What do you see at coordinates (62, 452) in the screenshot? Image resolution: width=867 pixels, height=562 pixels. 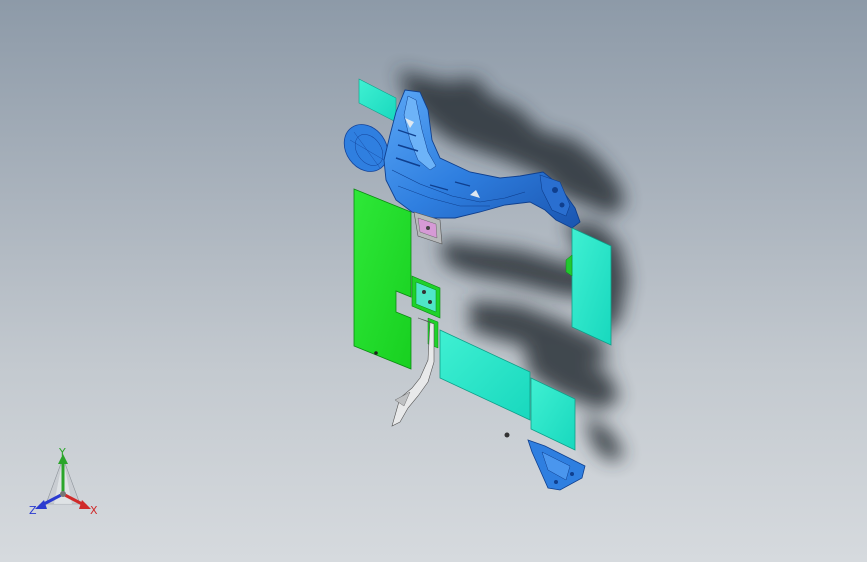 I see `triad-y-label: Y` at bounding box center [62, 452].